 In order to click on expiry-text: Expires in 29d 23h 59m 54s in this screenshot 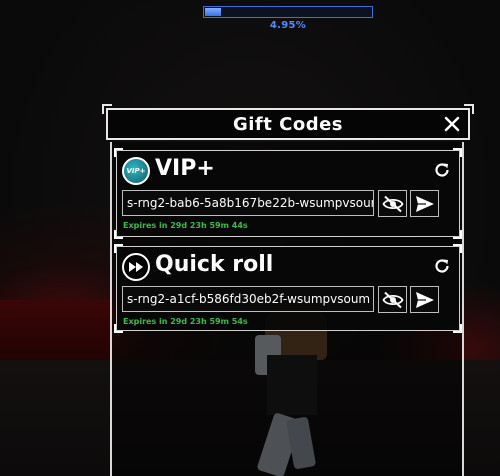, I will do `click(185, 321)`.